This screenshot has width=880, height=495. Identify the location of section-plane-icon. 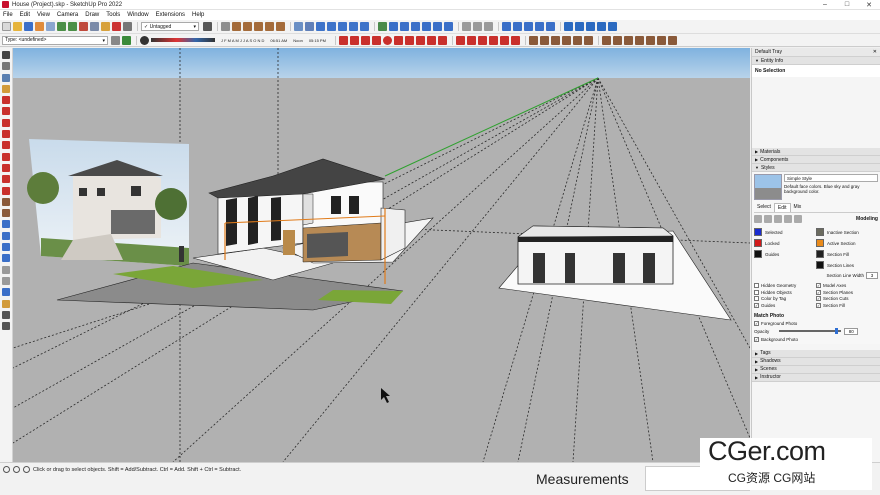
(506, 26).